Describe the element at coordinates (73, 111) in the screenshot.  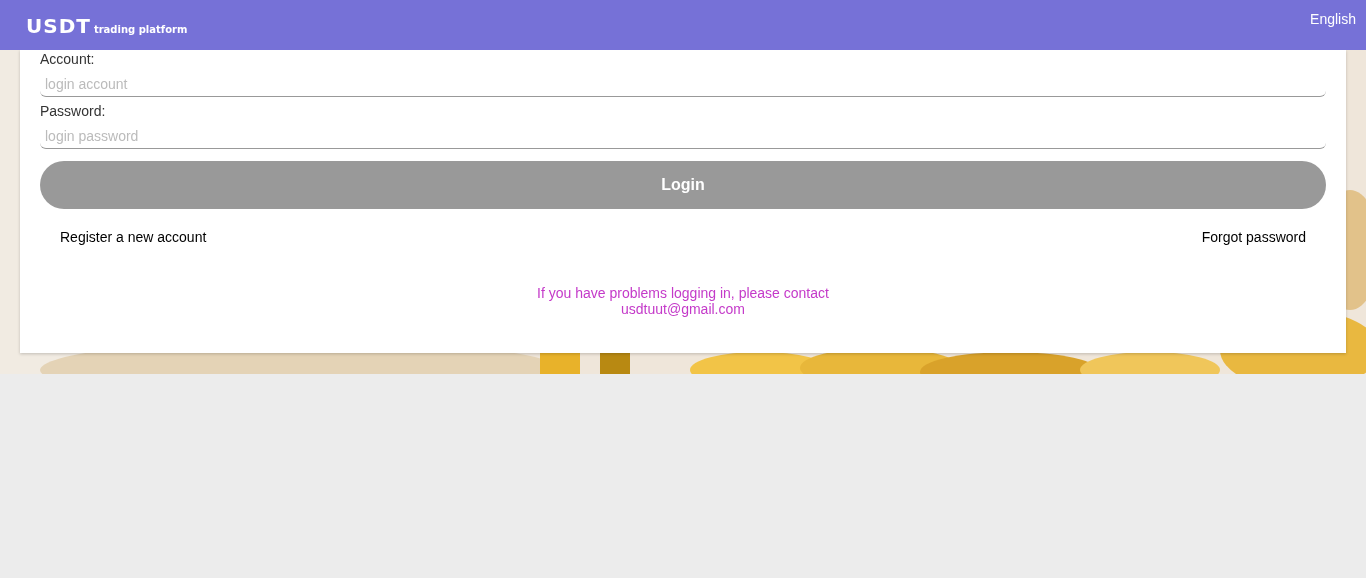
I see `field-label: Password:` at that location.